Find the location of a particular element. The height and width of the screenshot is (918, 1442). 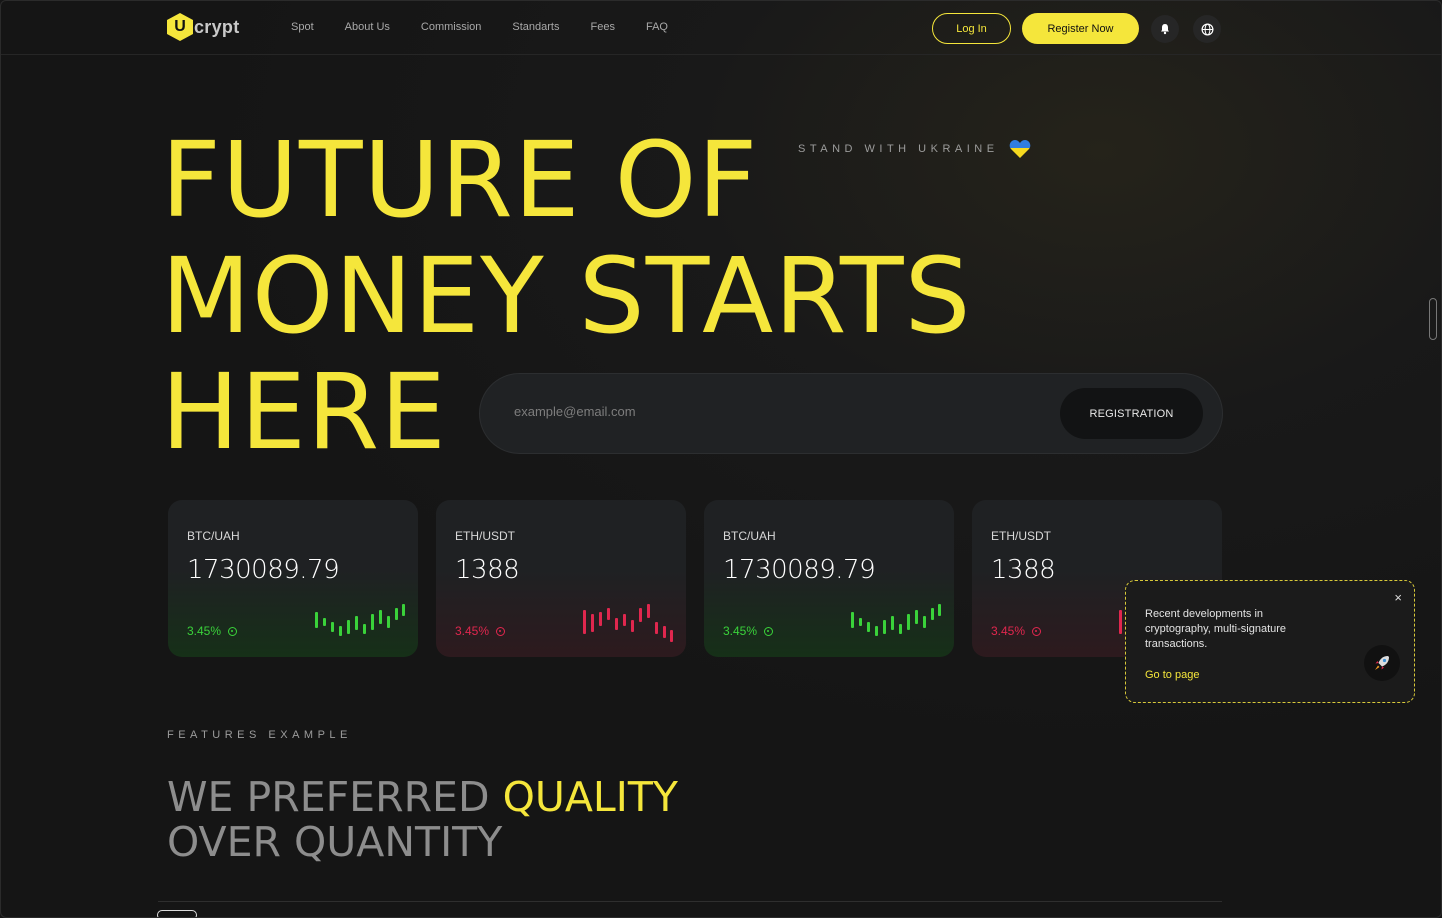

notifications-button is located at coordinates (1165, 29).